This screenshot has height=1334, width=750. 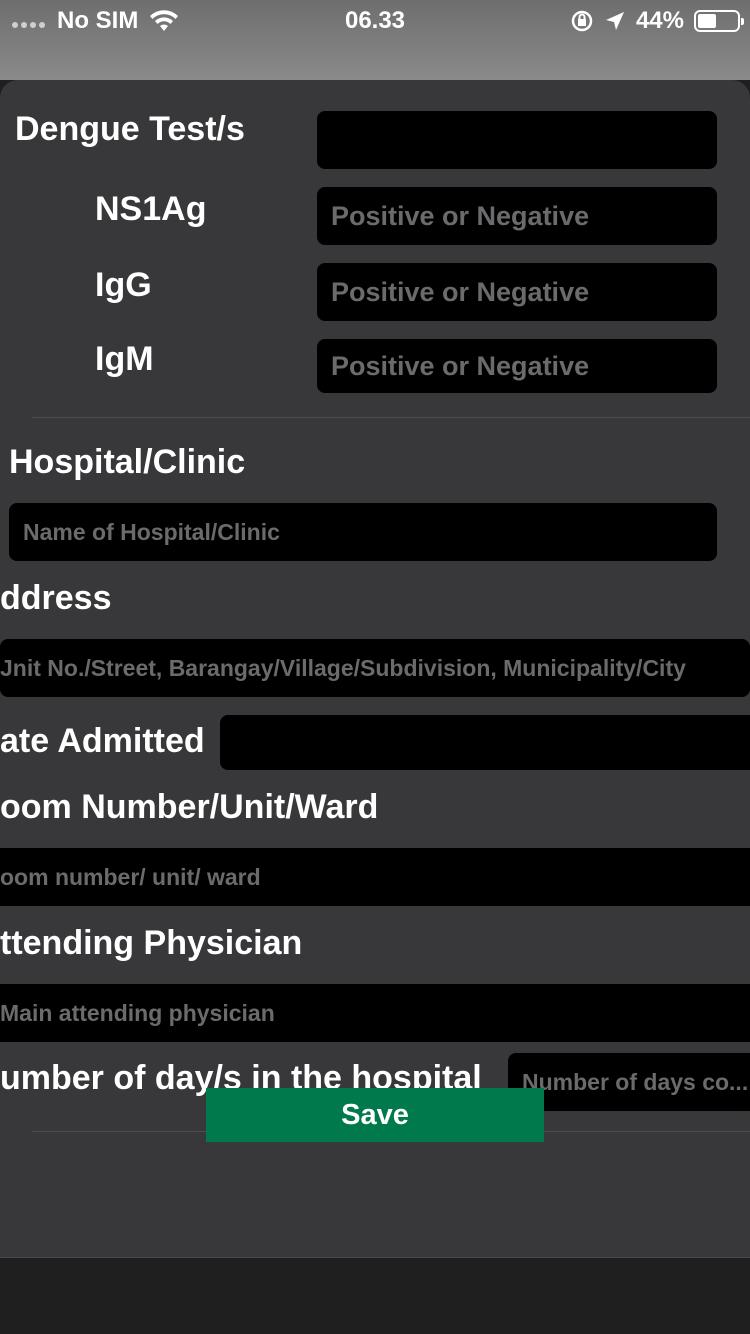 I want to click on igg-input: Positive or Negative, so click(x=517, y=292).